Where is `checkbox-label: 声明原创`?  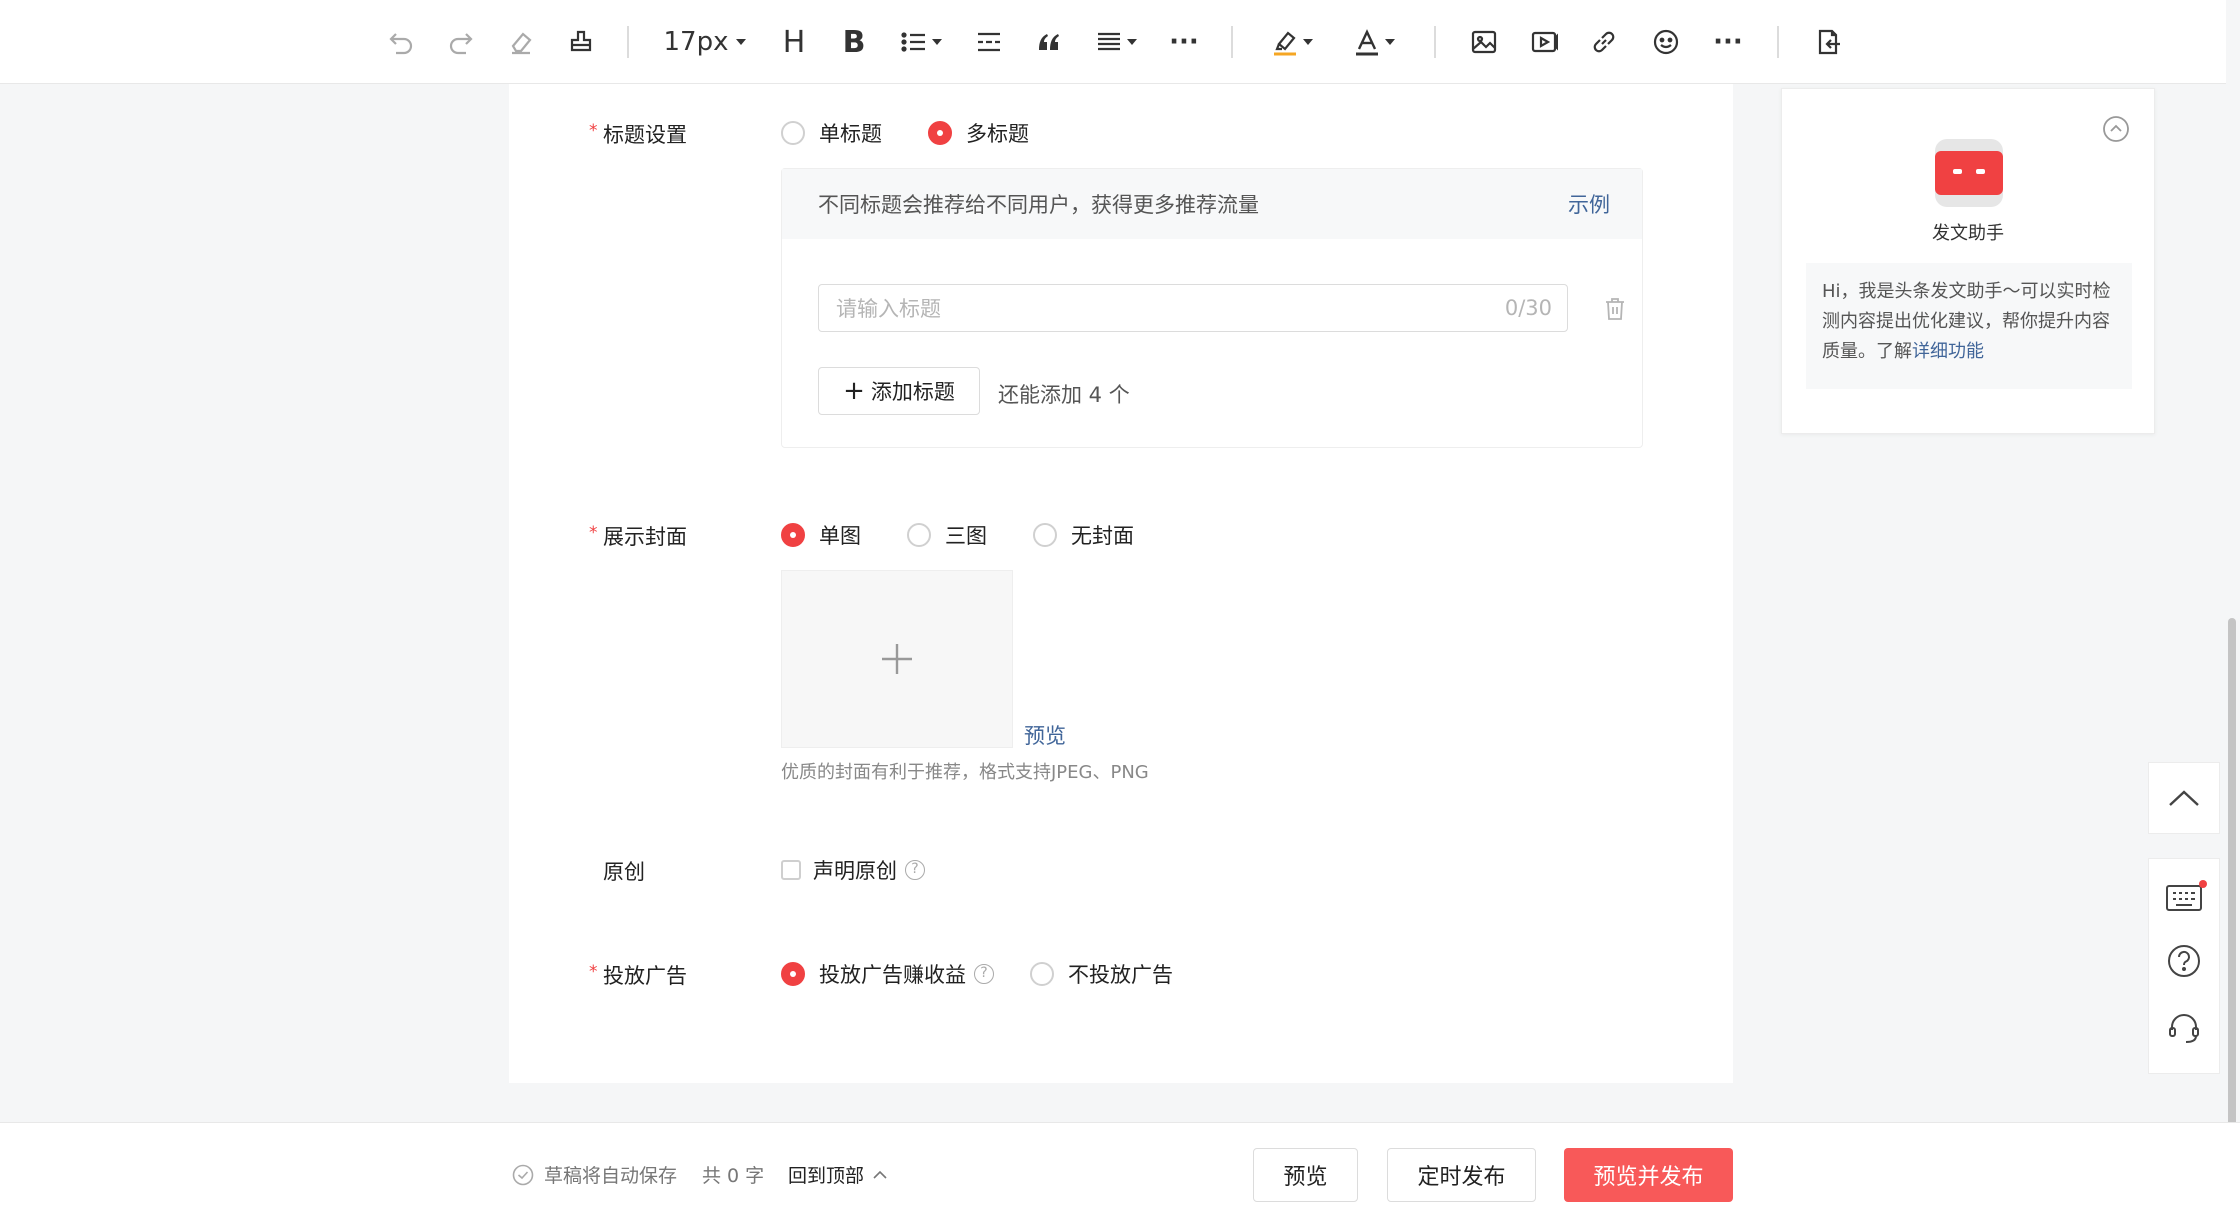
checkbox-label: 声明原创 is located at coordinates (855, 871).